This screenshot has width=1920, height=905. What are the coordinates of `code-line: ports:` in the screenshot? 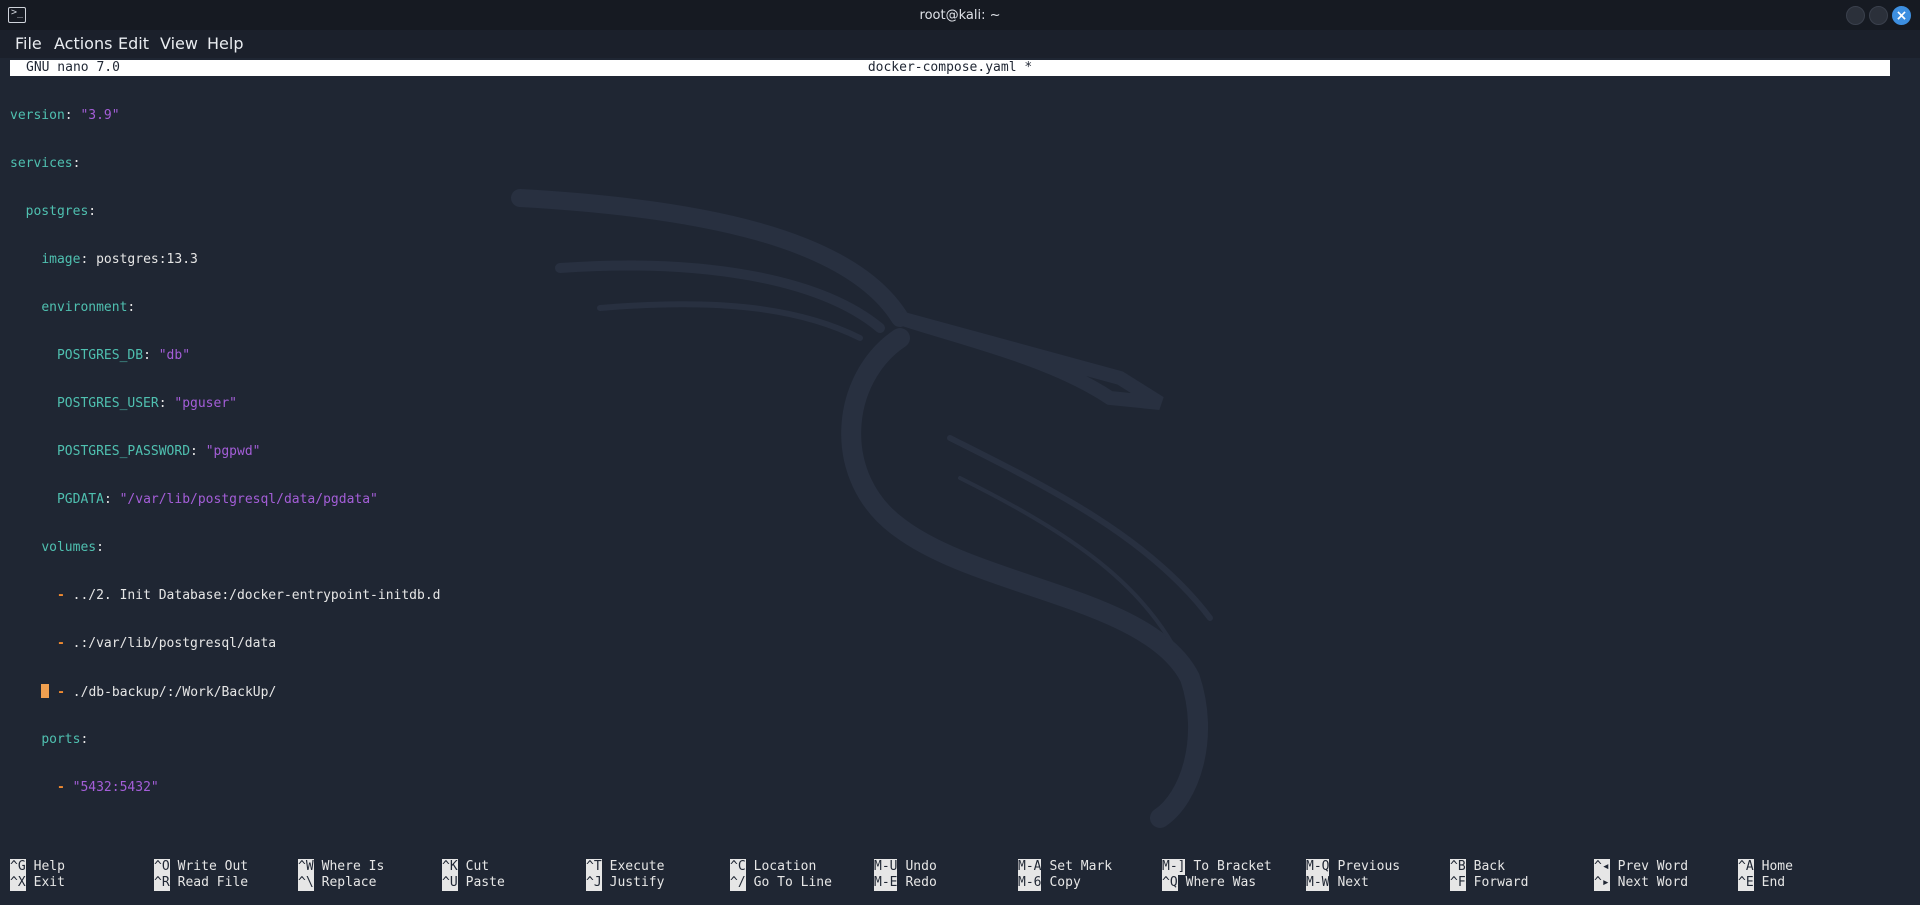 It's located at (65, 739).